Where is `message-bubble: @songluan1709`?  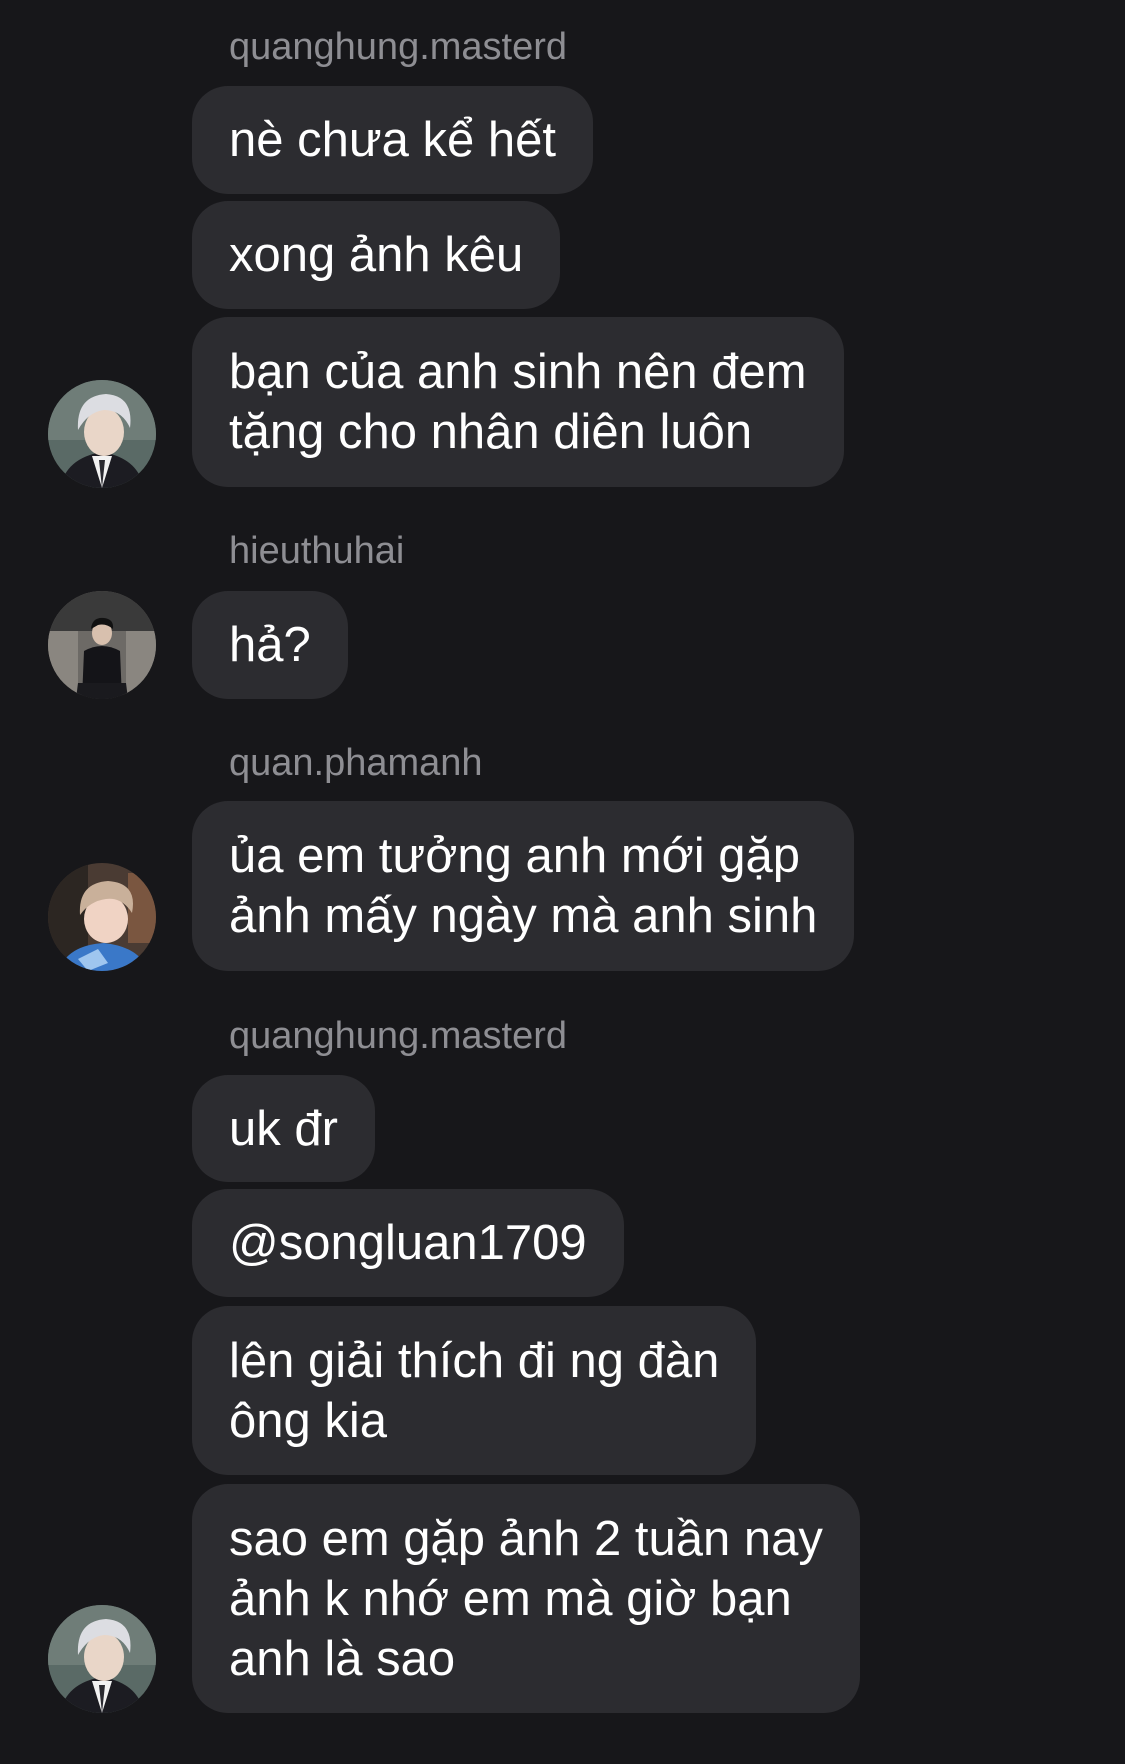 message-bubble: @songluan1709 is located at coordinates (408, 1243).